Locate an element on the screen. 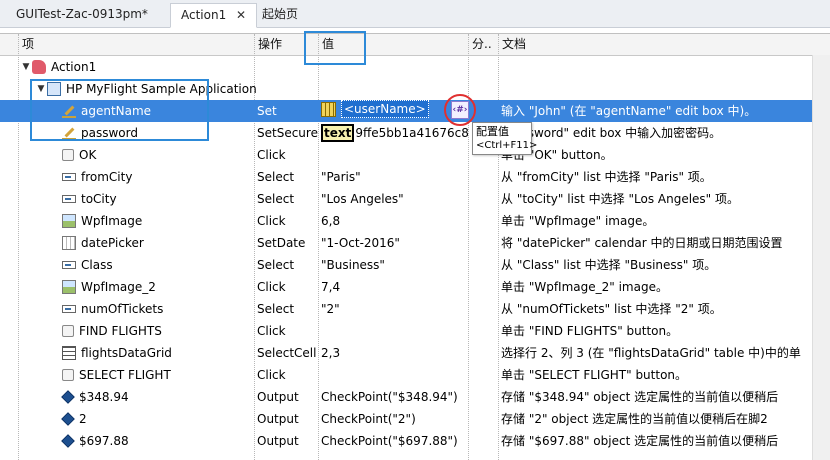  column-header-documentation: 文档 is located at coordinates (655, 44).